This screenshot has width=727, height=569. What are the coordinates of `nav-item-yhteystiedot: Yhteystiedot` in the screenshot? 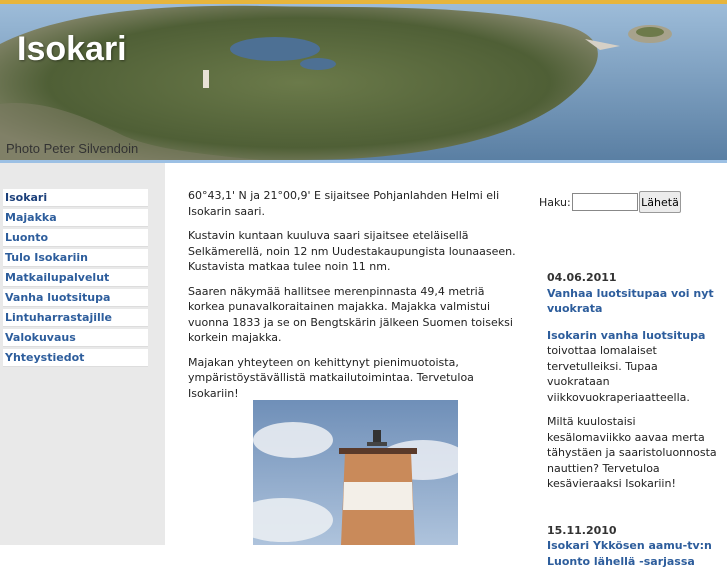 It's located at (75, 358).